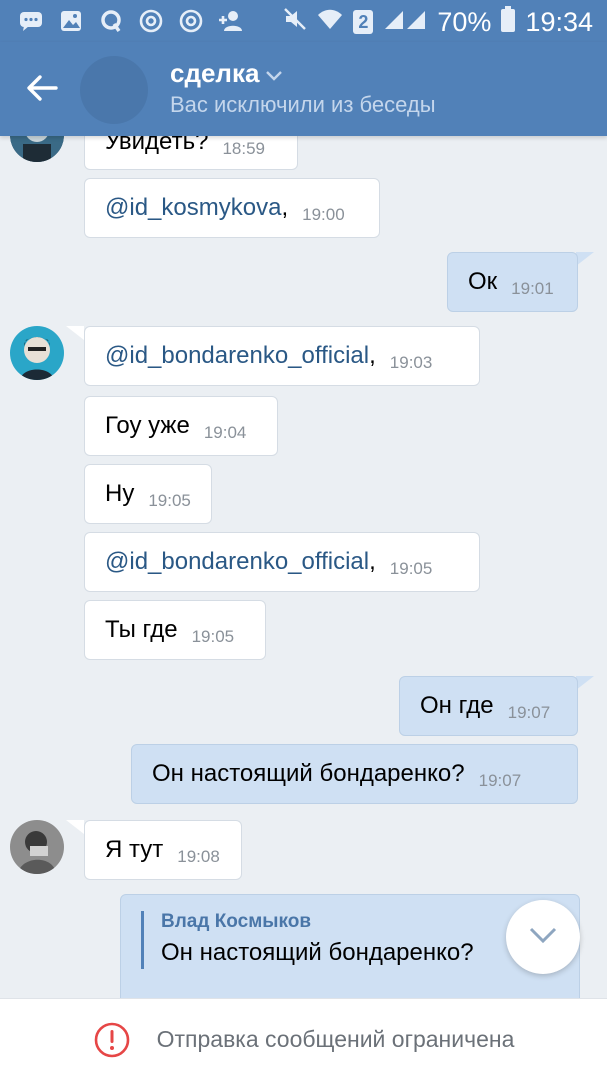  I want to click on wifi-icon, so click(330, 22).